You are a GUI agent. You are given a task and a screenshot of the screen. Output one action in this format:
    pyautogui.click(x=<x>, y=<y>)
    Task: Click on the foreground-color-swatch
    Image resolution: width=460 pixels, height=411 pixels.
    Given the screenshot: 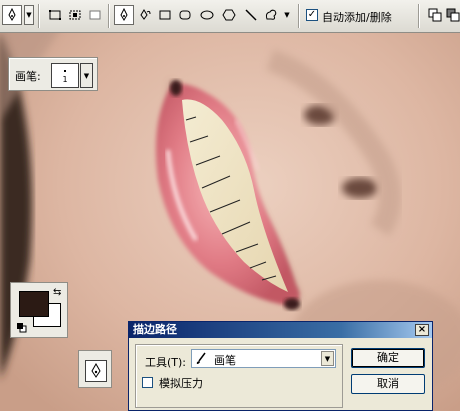 What is the action you would take?
    pyautogui.click(x=34, y=304)
    